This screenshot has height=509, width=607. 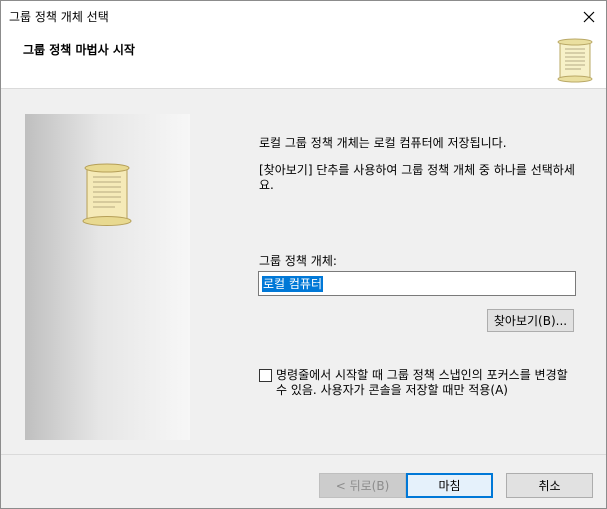 What do you see at coordinates (303, 16) in the screenshot?
I see `title-bar: 그룹 정책 개체 선택` at bounding box center [303, 16].